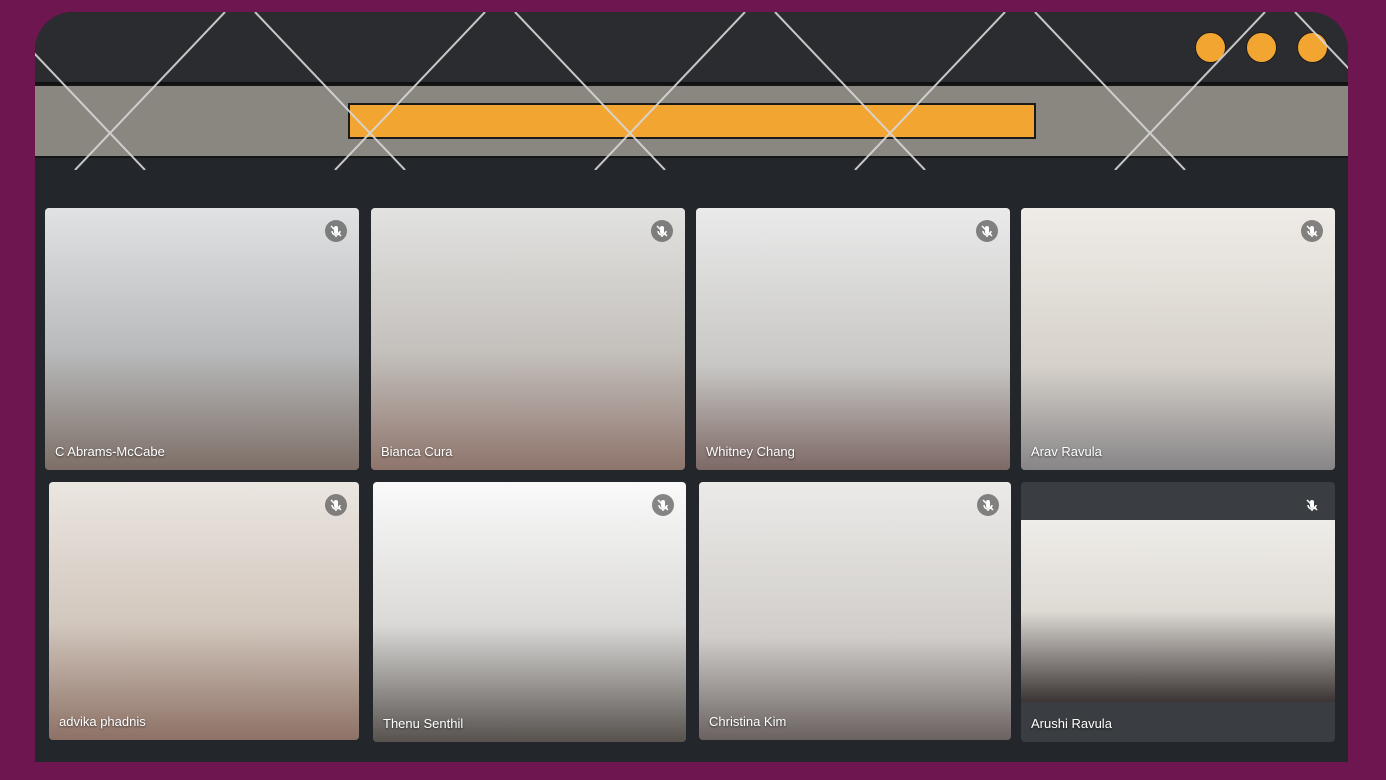  I want to click on video-tile-c-abrams-mccabe: C Abrams-McCabe, so click(202, 339).